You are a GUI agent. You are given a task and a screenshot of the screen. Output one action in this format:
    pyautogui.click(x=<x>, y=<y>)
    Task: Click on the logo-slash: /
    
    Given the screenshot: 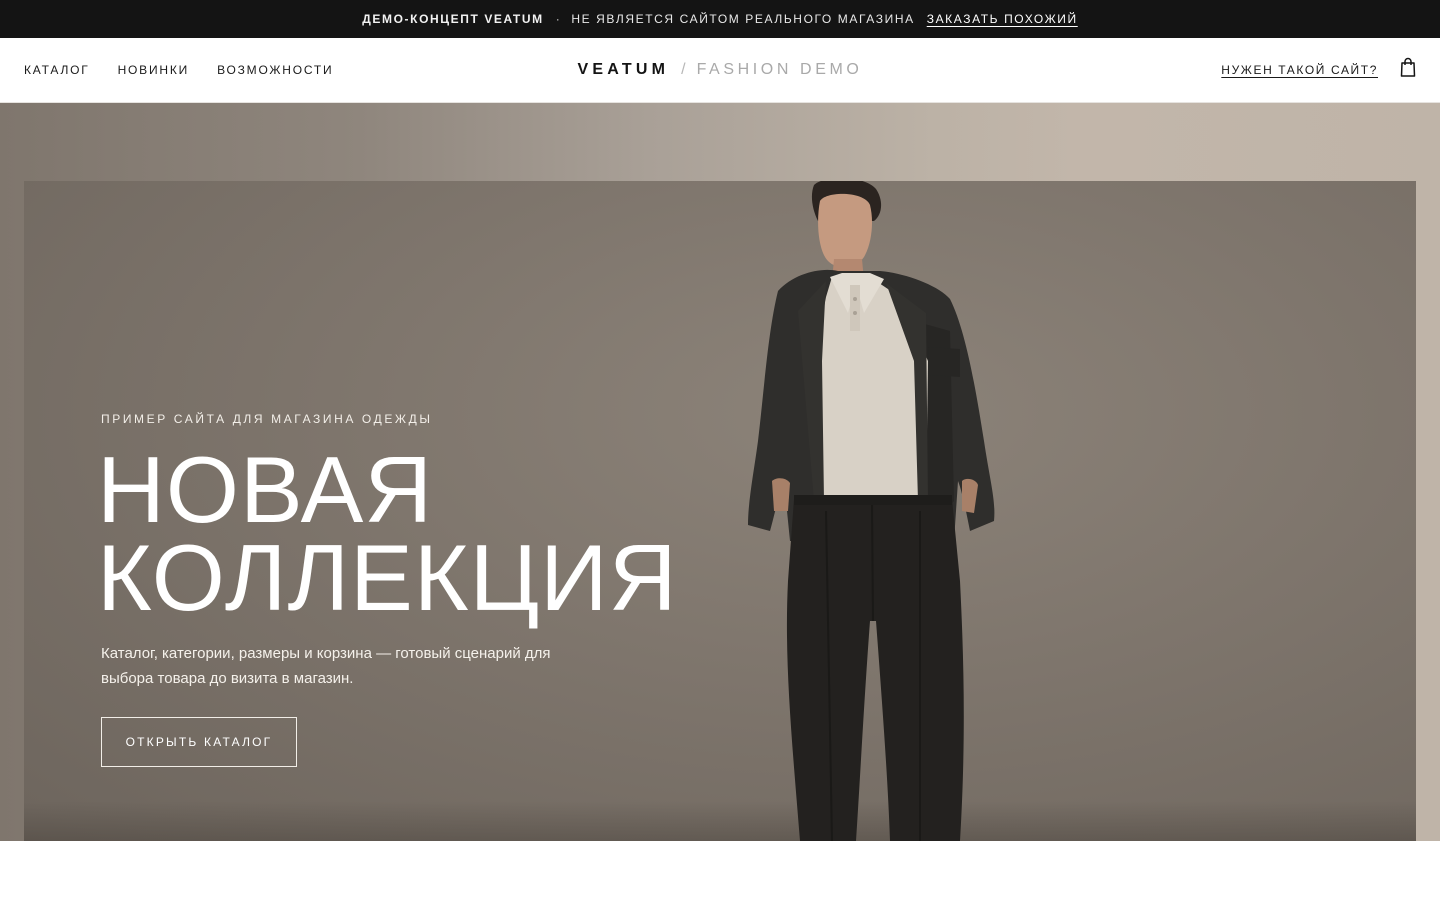 What is the action you would take?
    pyautogui.click(x=683, y=69)
    